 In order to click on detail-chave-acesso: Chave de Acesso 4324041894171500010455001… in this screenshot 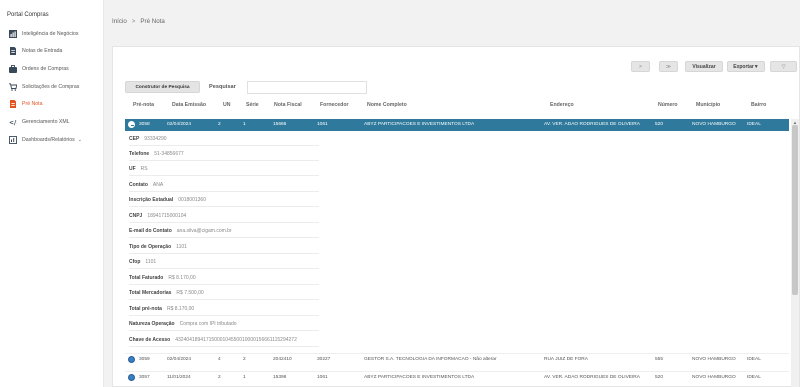, I will do `click(224, 340)`.